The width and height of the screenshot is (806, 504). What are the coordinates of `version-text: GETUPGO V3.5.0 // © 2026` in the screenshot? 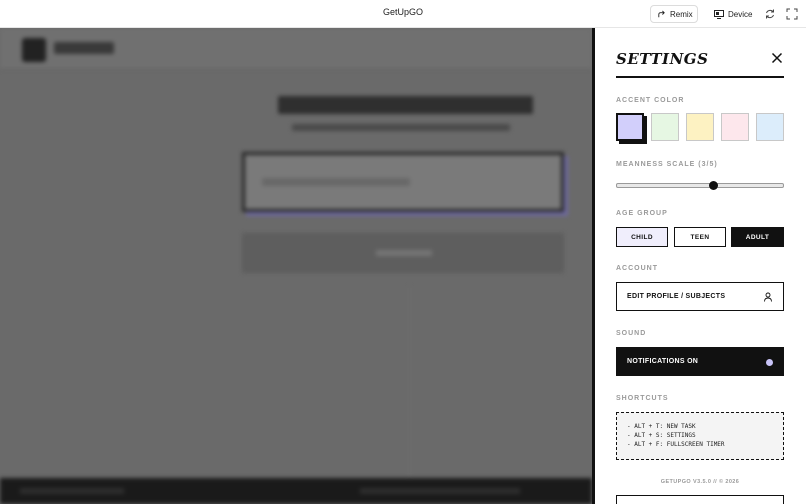 It's located at (700, 482).